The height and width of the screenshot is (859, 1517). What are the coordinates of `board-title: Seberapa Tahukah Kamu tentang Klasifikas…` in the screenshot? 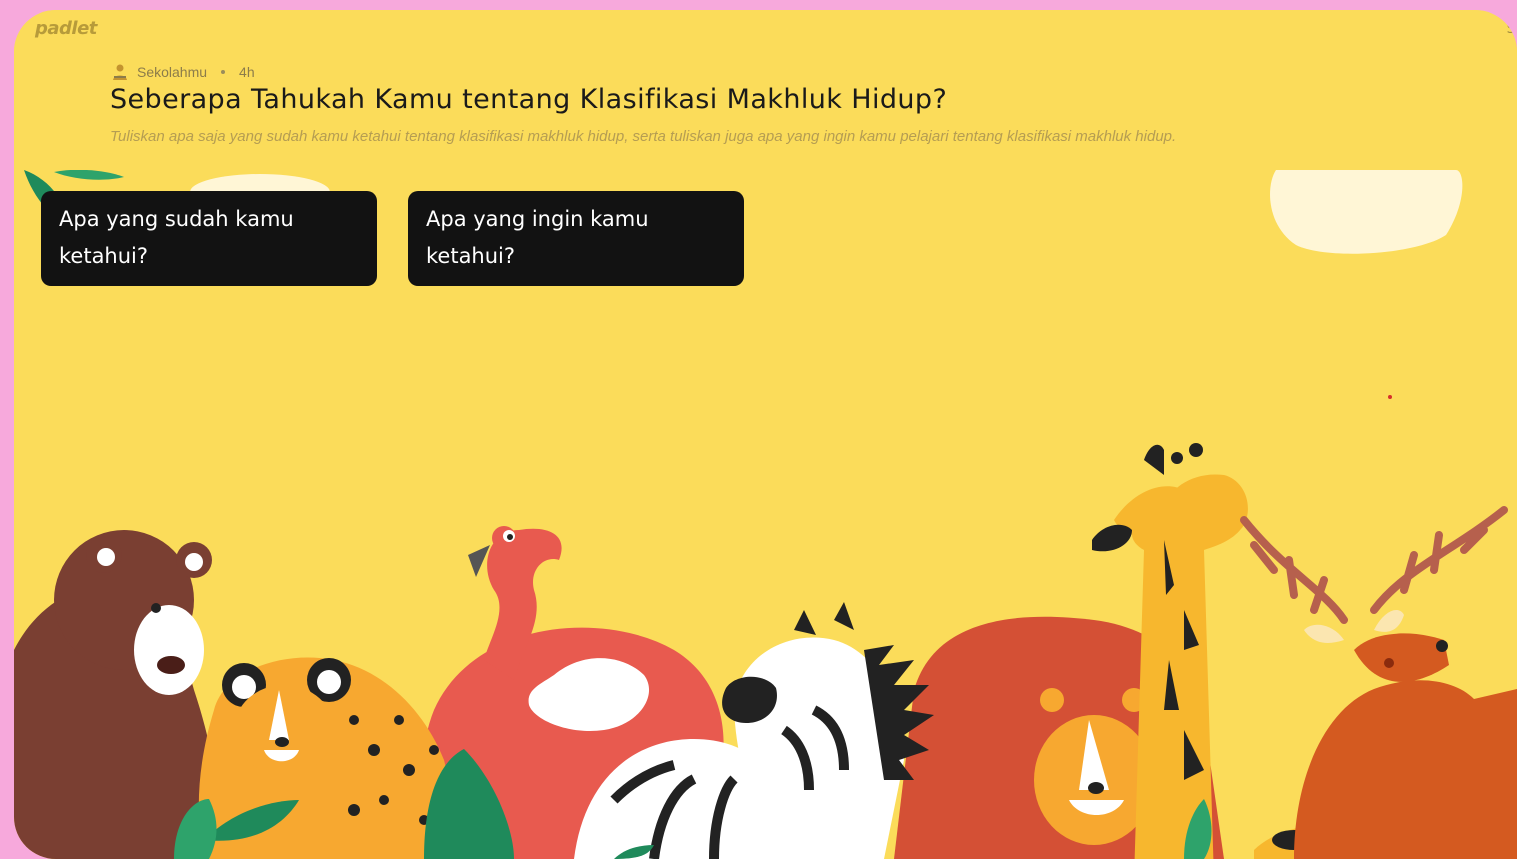 It's located at (529, 99).